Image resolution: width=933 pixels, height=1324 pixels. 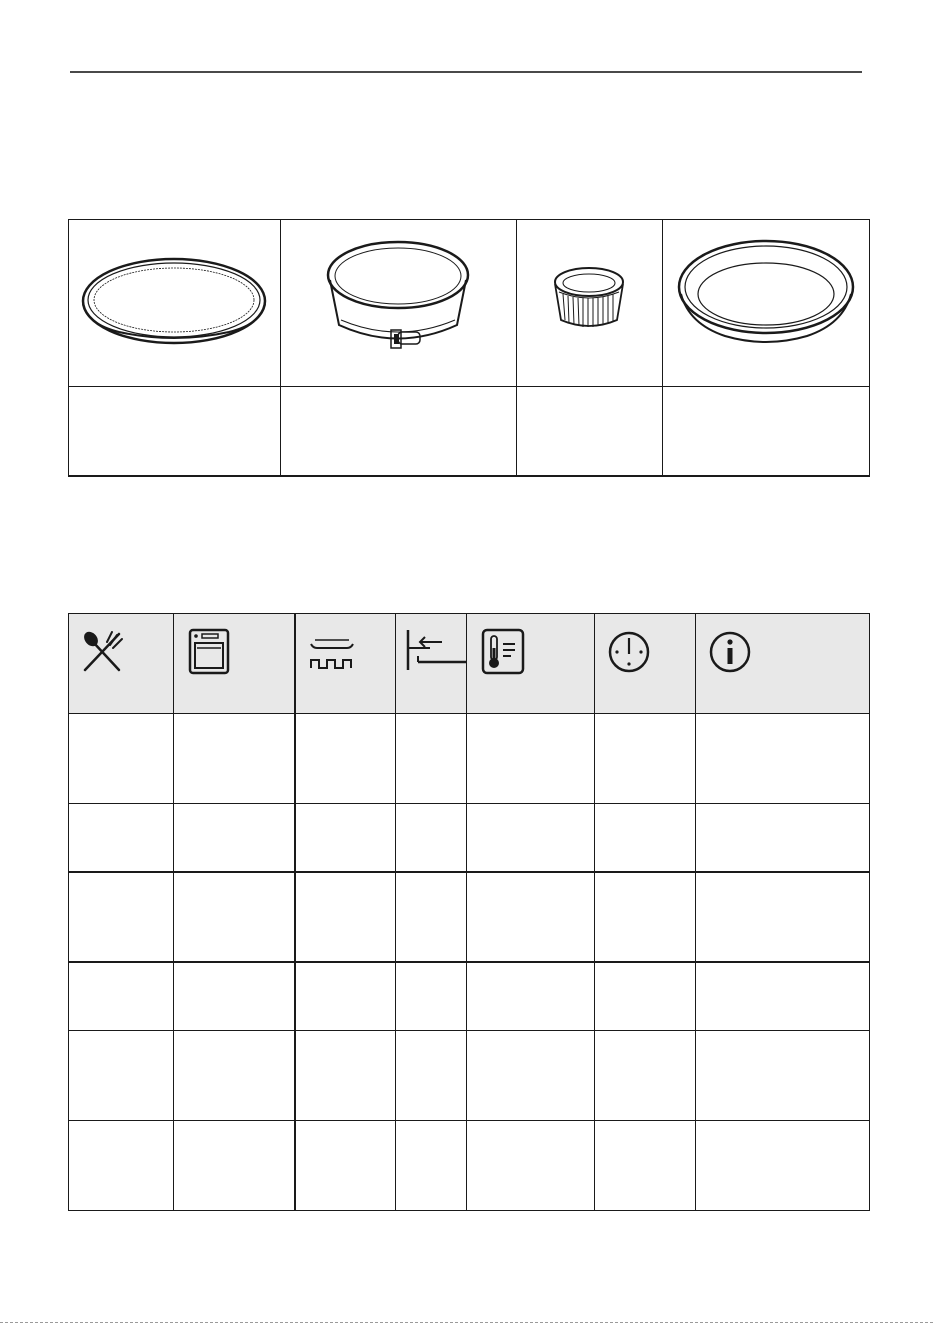 I want to click on header-cell-info, so click(x=782, y=664).